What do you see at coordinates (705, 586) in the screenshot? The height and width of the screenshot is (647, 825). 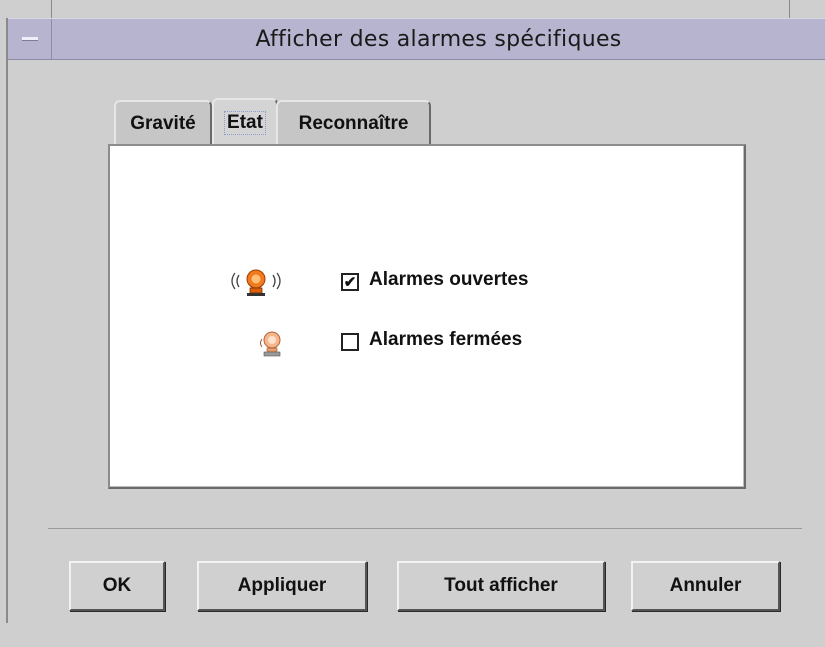 I see `cancel-button: Annuler` at bounding box center [705, 586].